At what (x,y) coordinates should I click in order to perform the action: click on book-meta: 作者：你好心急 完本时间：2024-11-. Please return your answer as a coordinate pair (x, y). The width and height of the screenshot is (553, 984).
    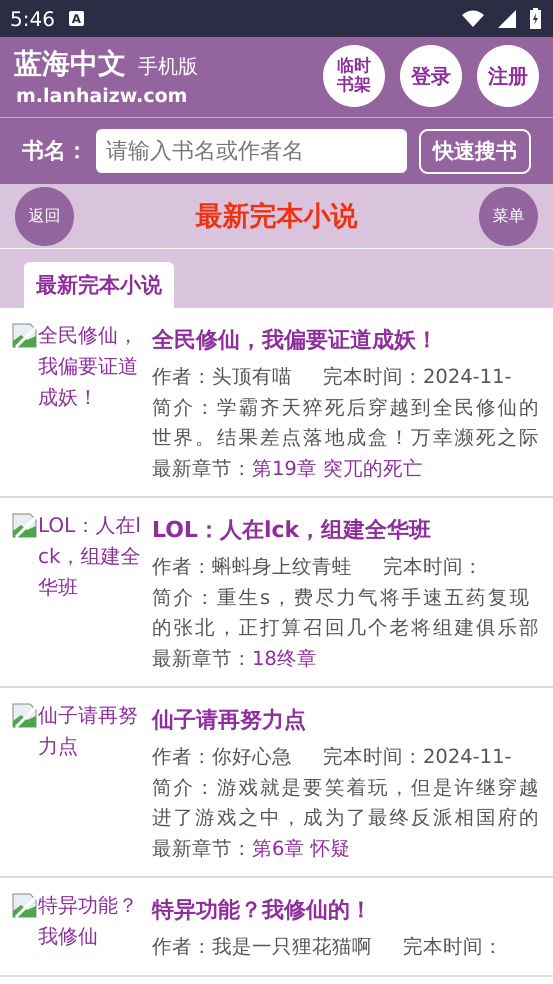
    Looking at the image, I should click on (332, 757).